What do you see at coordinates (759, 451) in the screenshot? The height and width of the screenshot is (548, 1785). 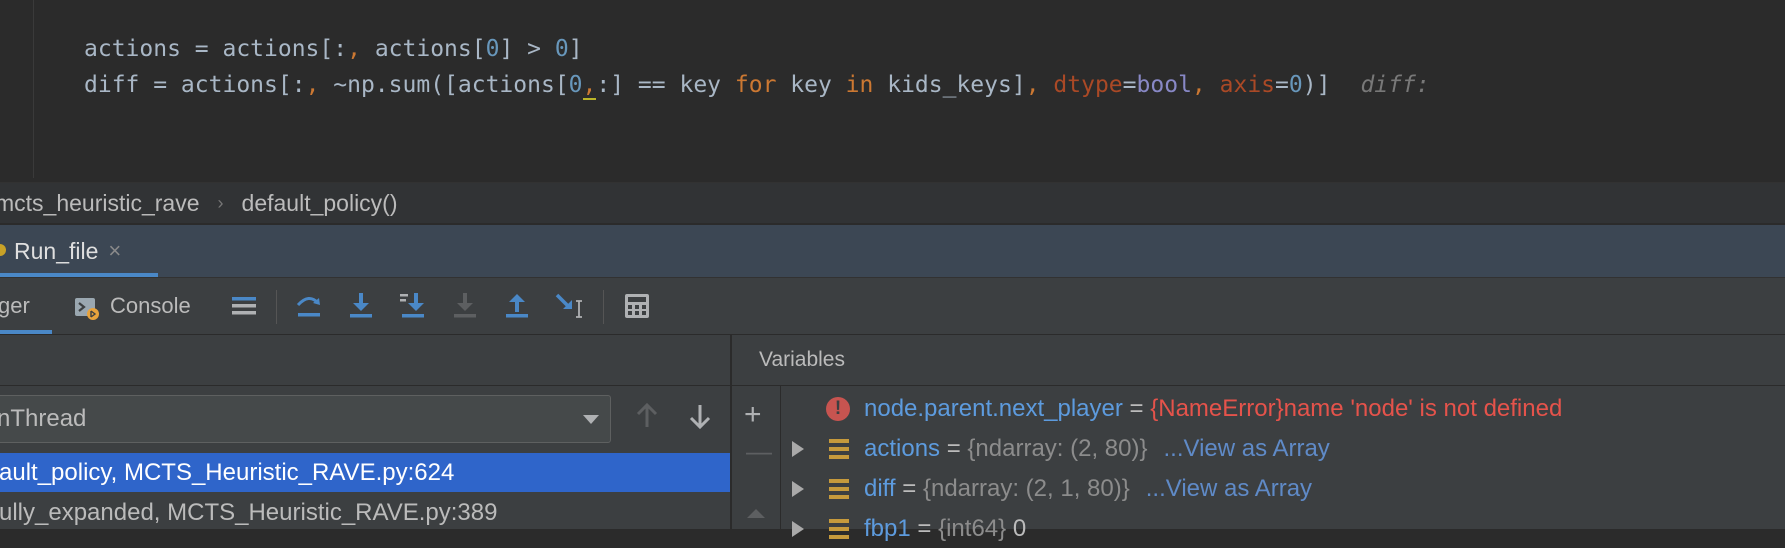 I see `remove-icon: —` at bounding box center [759, 451].